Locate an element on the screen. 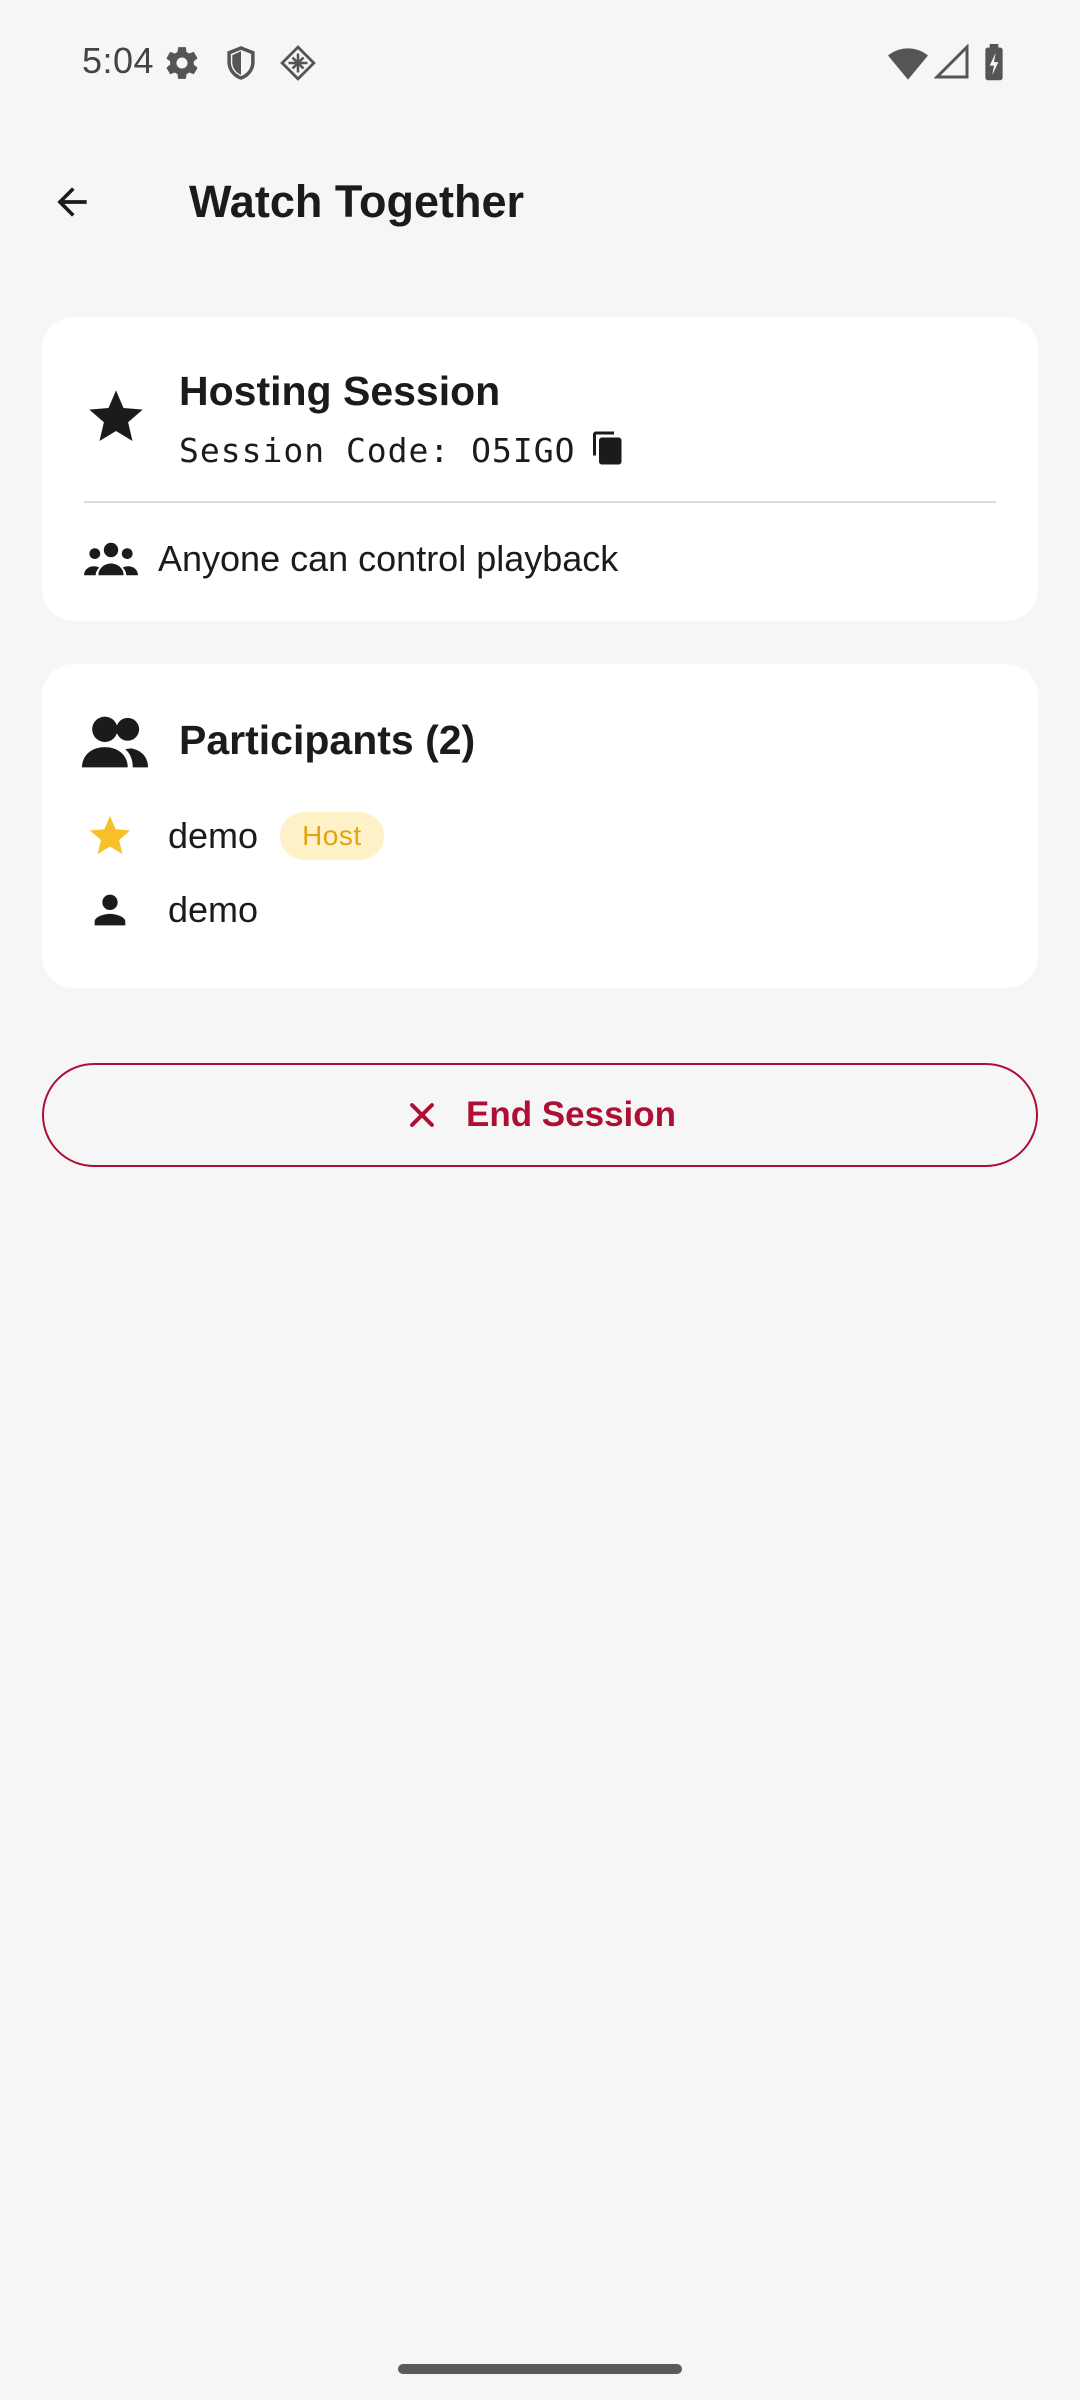  settings-gear-icon is located at coordinates (182, 65).